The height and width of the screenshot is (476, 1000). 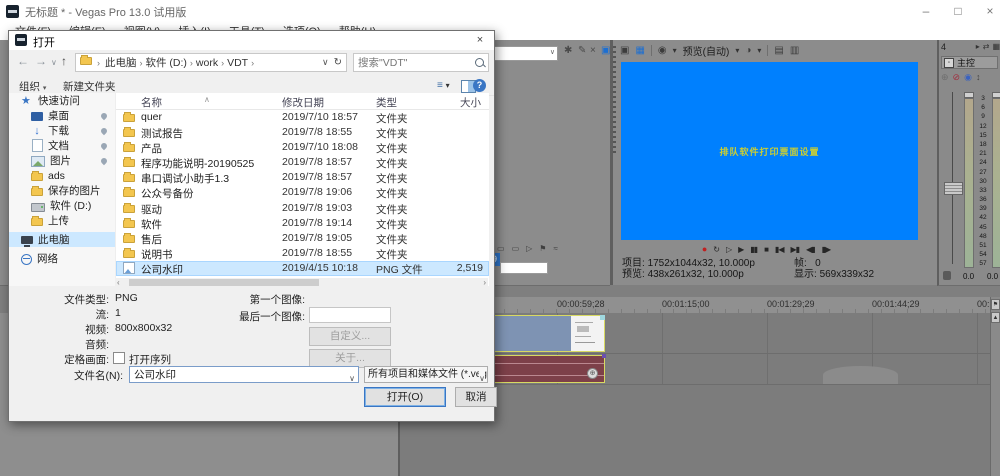 I want to click on new-folder-button: 新建文件夹, so click(x=89, y=86).